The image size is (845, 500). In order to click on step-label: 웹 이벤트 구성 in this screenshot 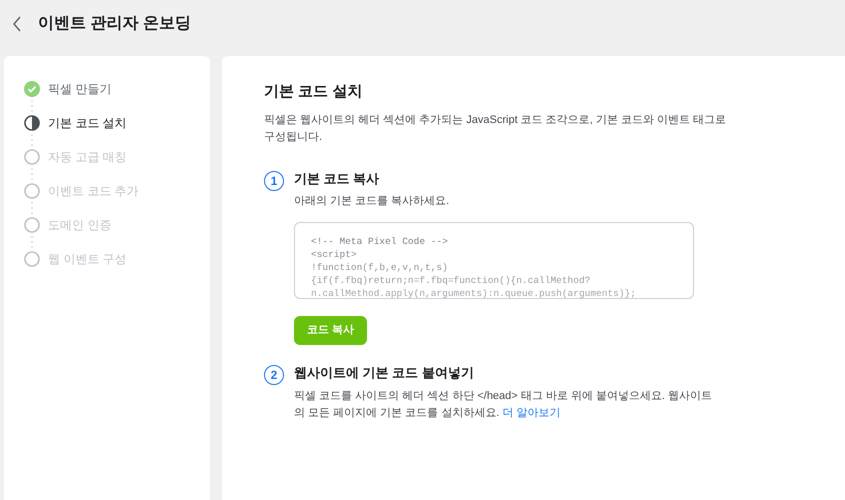, I will do `click(87, 259)`.